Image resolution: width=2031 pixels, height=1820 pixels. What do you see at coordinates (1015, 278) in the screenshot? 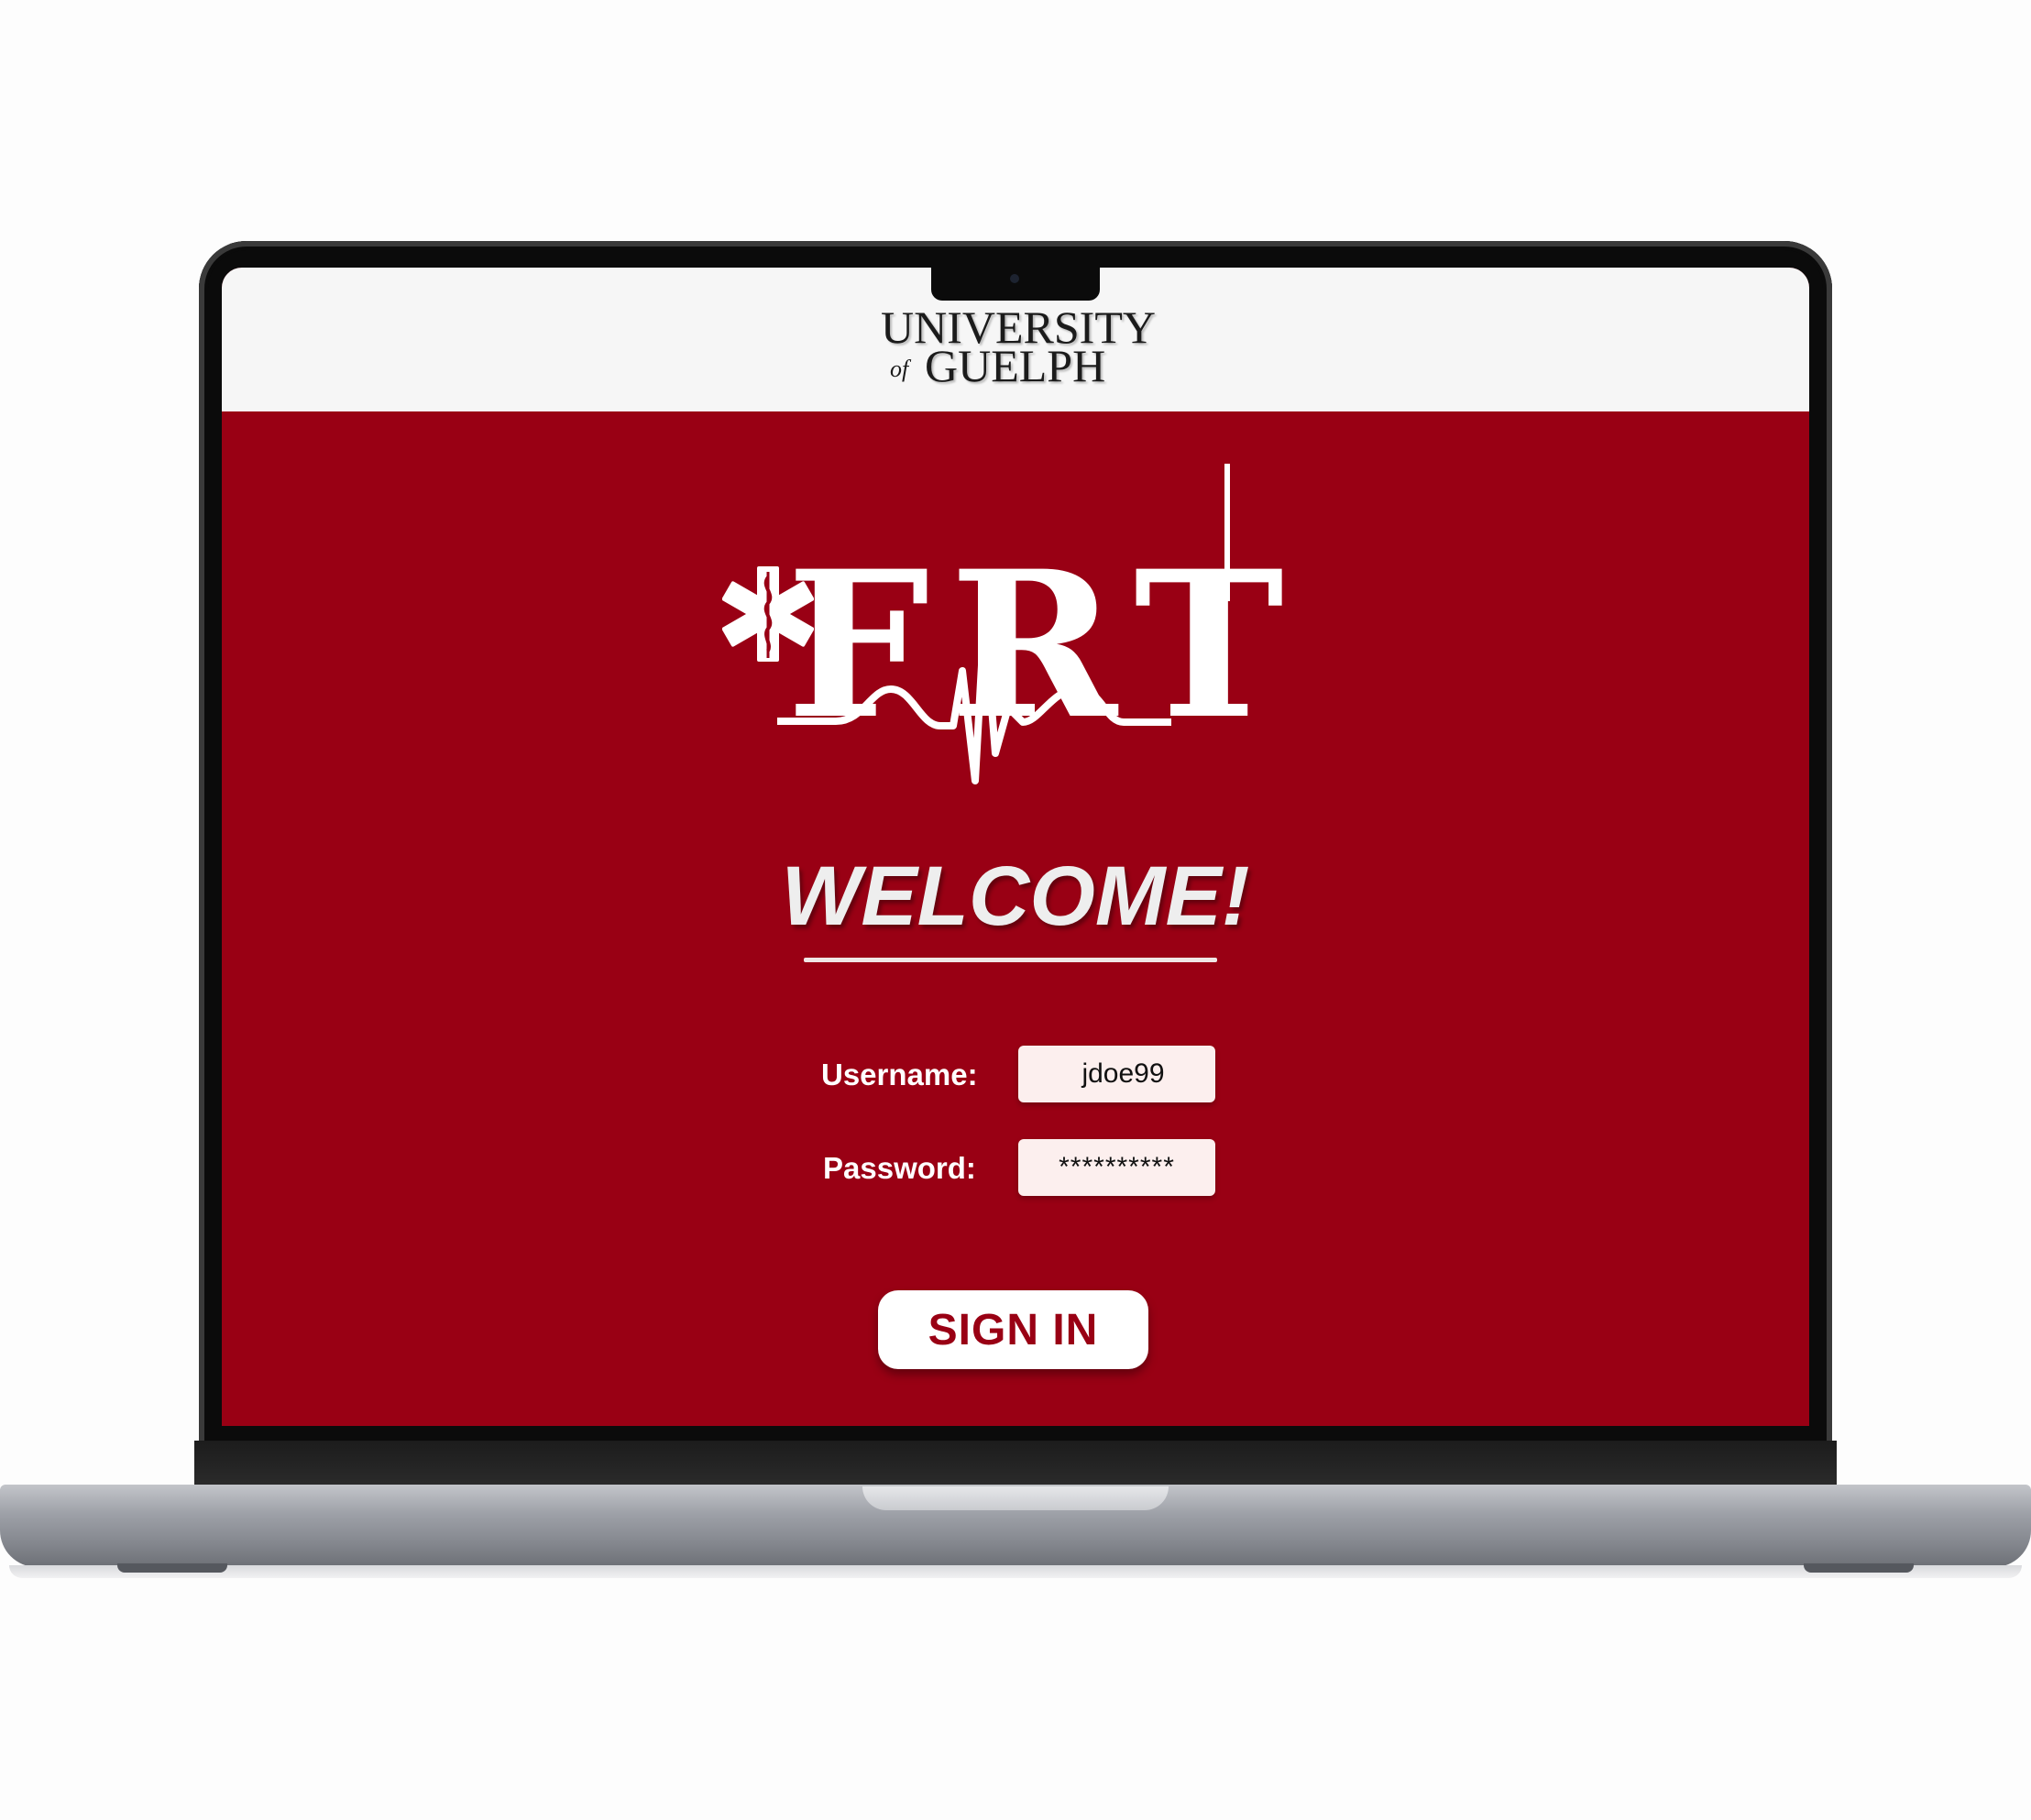
I see `camera-icon` at bounding box center [1015, 278].